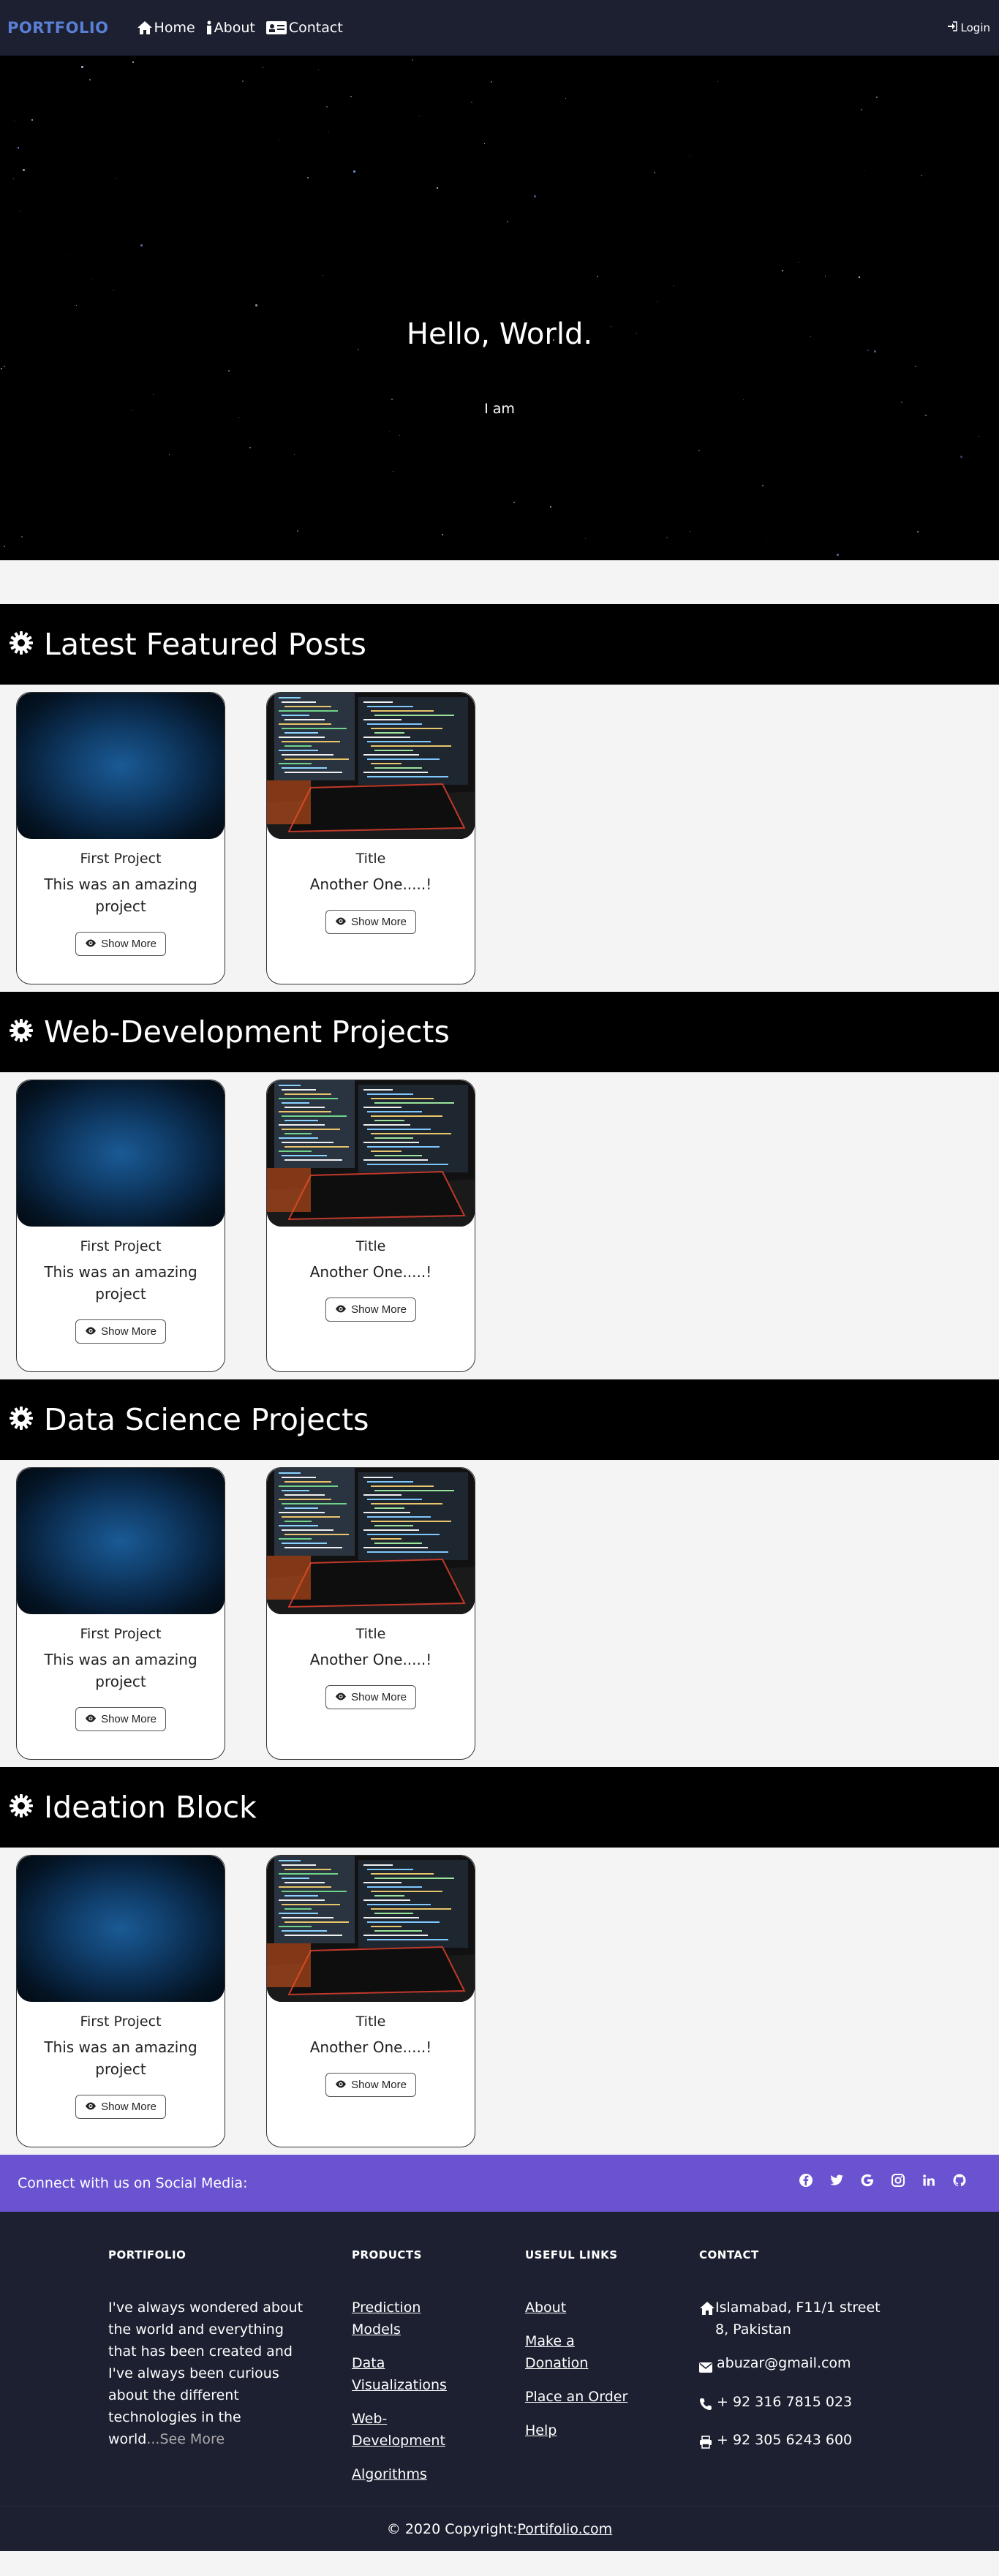 This screenshot has height=2576, width=999. Describe the element at coordinates (230, 28) in the screenshot. I see `nav-about-link: About` at that location.